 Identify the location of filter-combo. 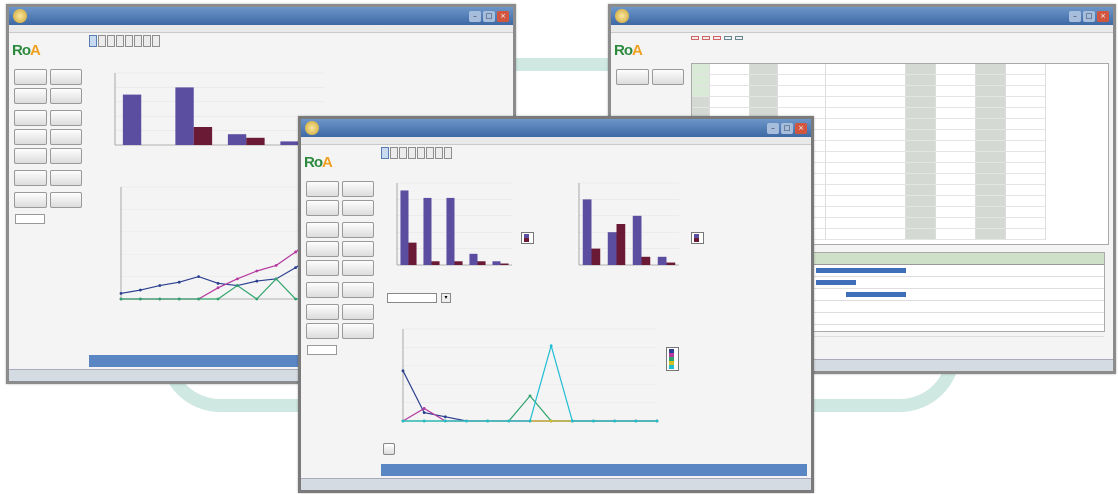
(412, 298).